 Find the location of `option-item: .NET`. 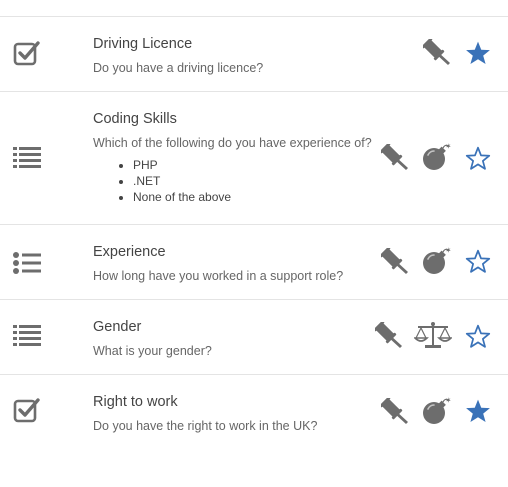

option-item: .NET is located at coordinates (252, 181).